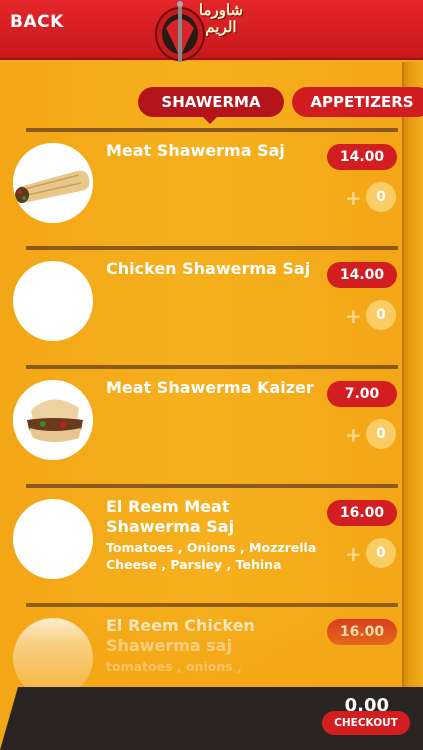 The image size is (423, 750). What do you see at coordinates (201, 187) in the screenshot?
I see `menu-item: Meat Shawerma Saj 14.00 + 0` at bounding box center [201, 187].